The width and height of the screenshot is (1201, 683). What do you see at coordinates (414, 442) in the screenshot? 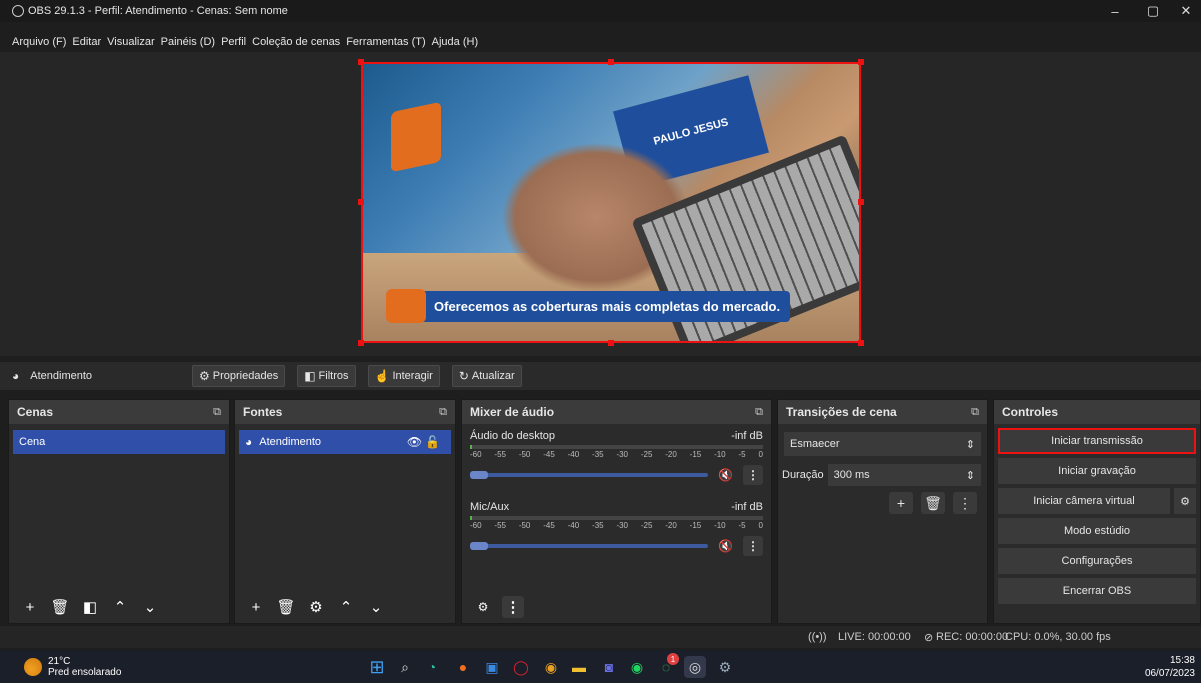
I see `eye-icon: 👁` at bounding box center [414, 442].